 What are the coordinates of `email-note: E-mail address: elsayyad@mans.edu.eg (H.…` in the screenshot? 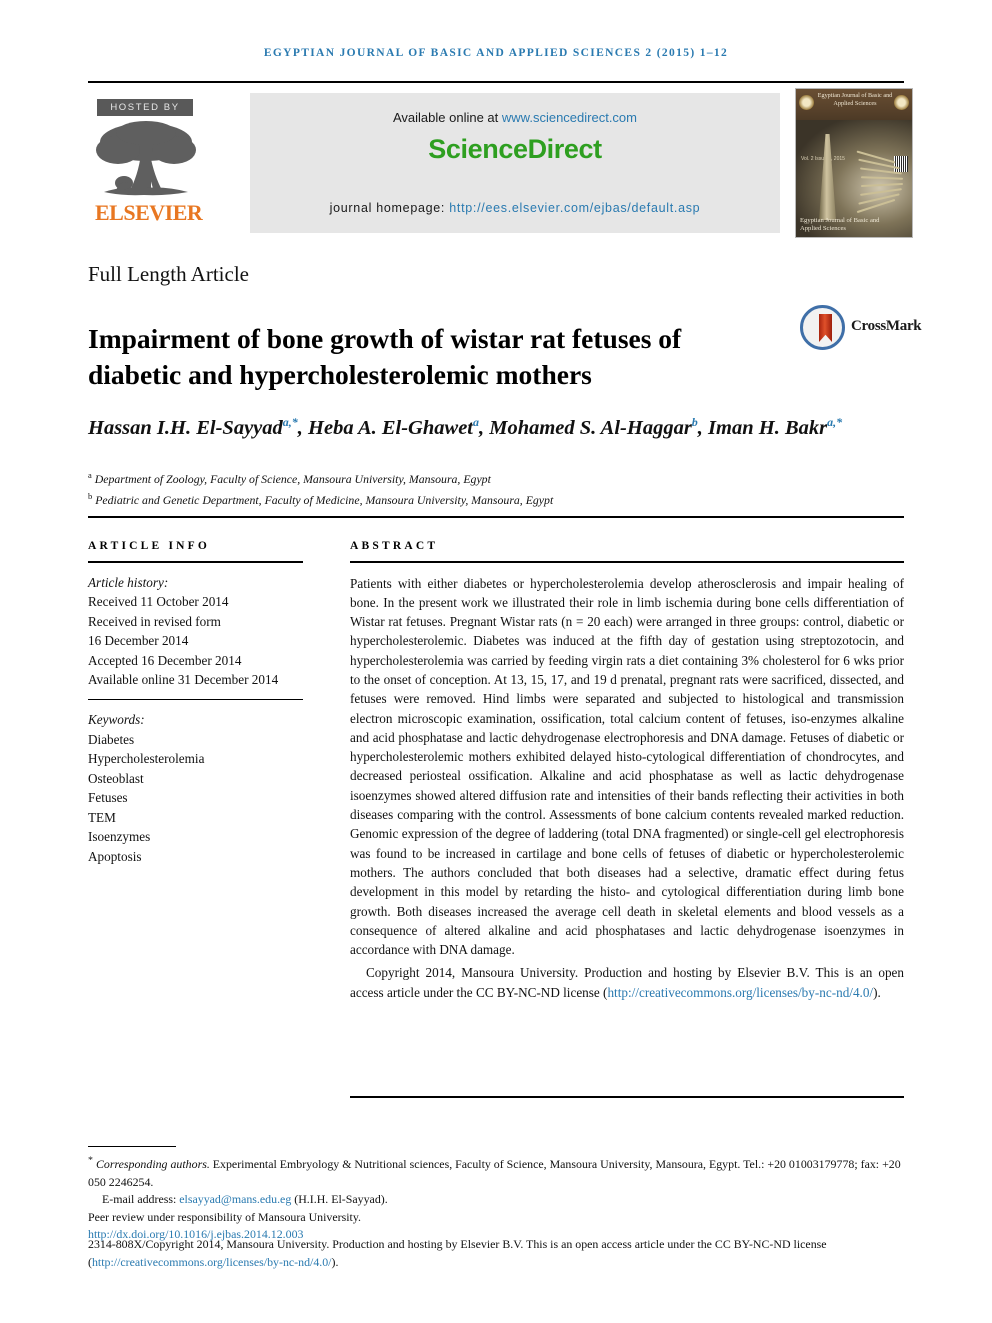 It's located at (497, 1200).